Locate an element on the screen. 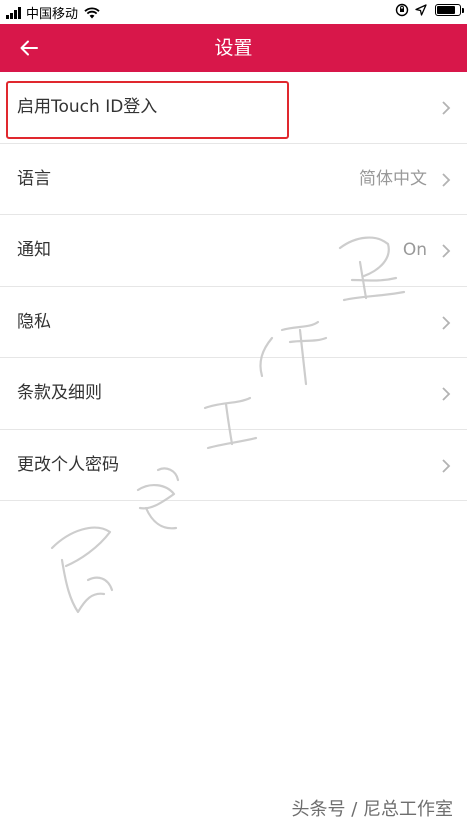  settings-row-label: 更改个人密码 is located at coordinates (68, 464).